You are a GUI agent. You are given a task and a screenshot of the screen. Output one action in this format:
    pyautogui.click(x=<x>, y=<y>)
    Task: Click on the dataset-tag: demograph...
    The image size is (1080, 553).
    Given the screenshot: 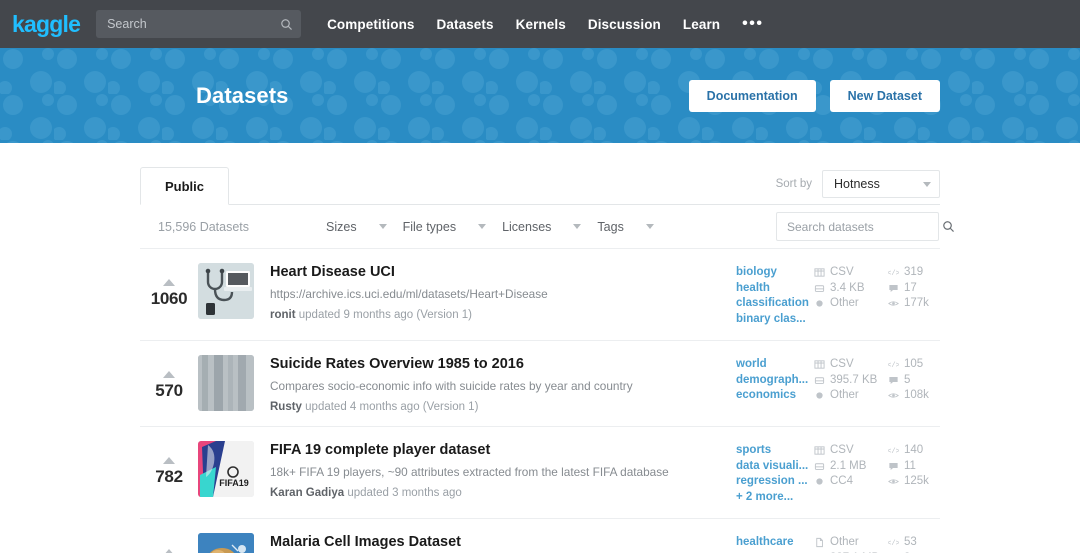 What is the action you would take?
    pyautogui.click(x=775, y=381)
    